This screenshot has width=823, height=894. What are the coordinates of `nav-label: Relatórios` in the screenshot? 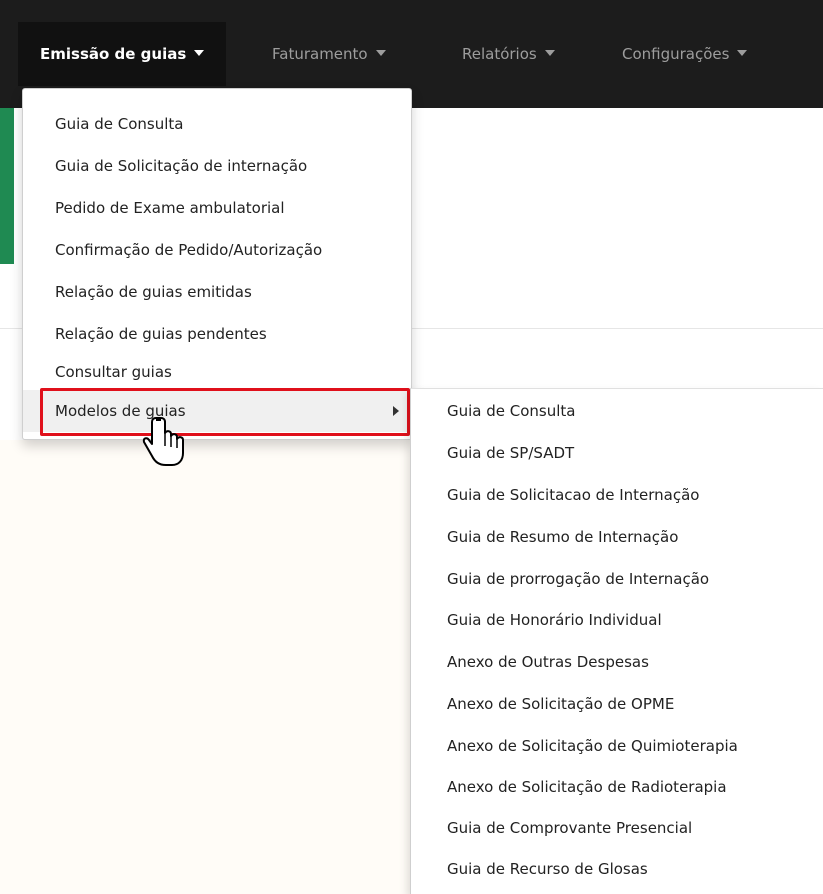 It's located at (499, 54).